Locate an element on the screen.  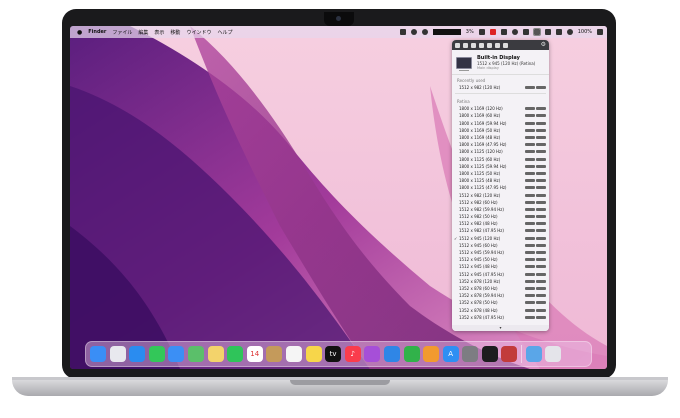
resolution-item: 1800 x 1125 (120 Hz) is located at coordinates (500, 151).